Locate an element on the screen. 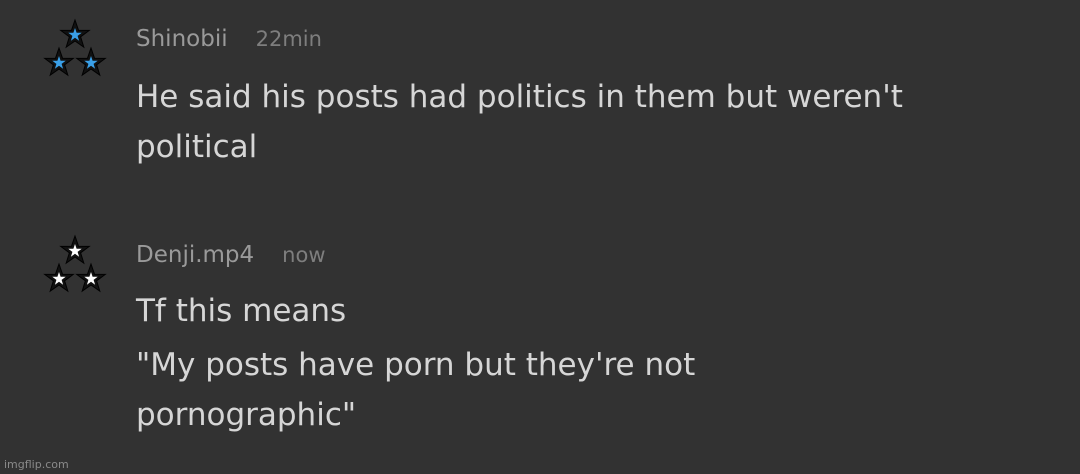  comment-meta: Shinobii 22min is located at coordinates (229, 39).